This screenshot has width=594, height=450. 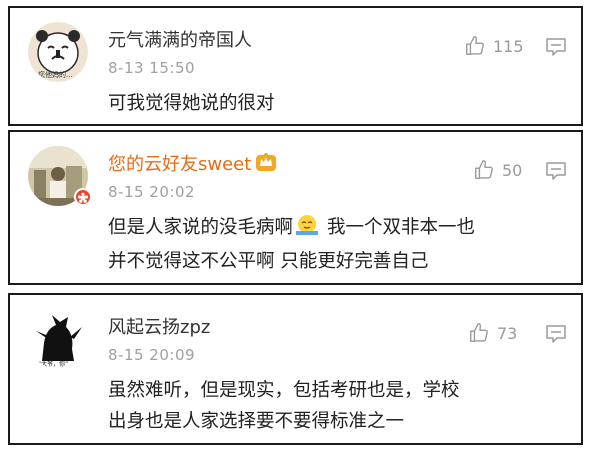 I want to click on comment-time: 8-15 20:02, so click(x=152, y=192).